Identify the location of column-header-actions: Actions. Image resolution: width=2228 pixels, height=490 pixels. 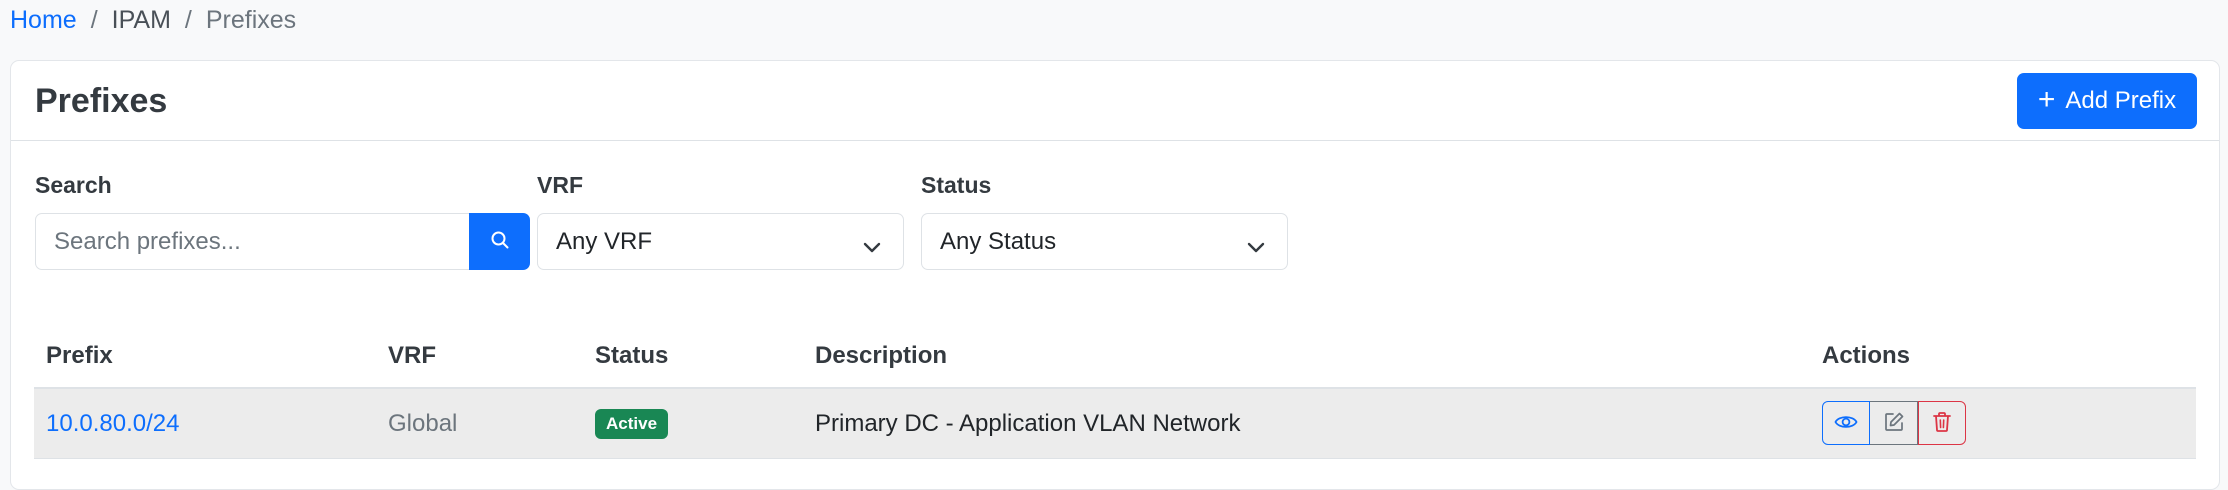
(1866, 356).